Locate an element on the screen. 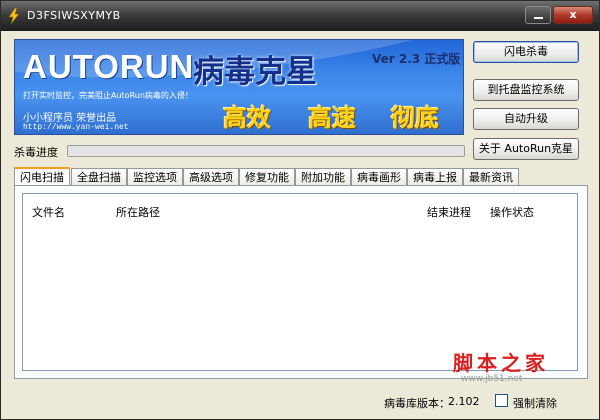 Image resolution: width=600 pixels, height=420 pixels. watermark: 脚本之家 www.jb51.net is located at coordinates (513, 369).